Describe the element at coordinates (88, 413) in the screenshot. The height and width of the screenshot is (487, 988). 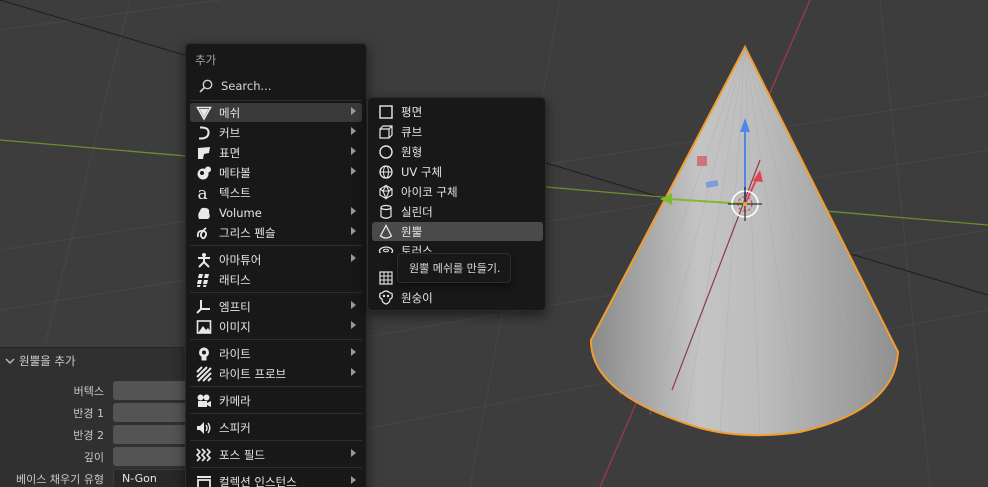
I see `op-field-label: 반경 1` at that location.